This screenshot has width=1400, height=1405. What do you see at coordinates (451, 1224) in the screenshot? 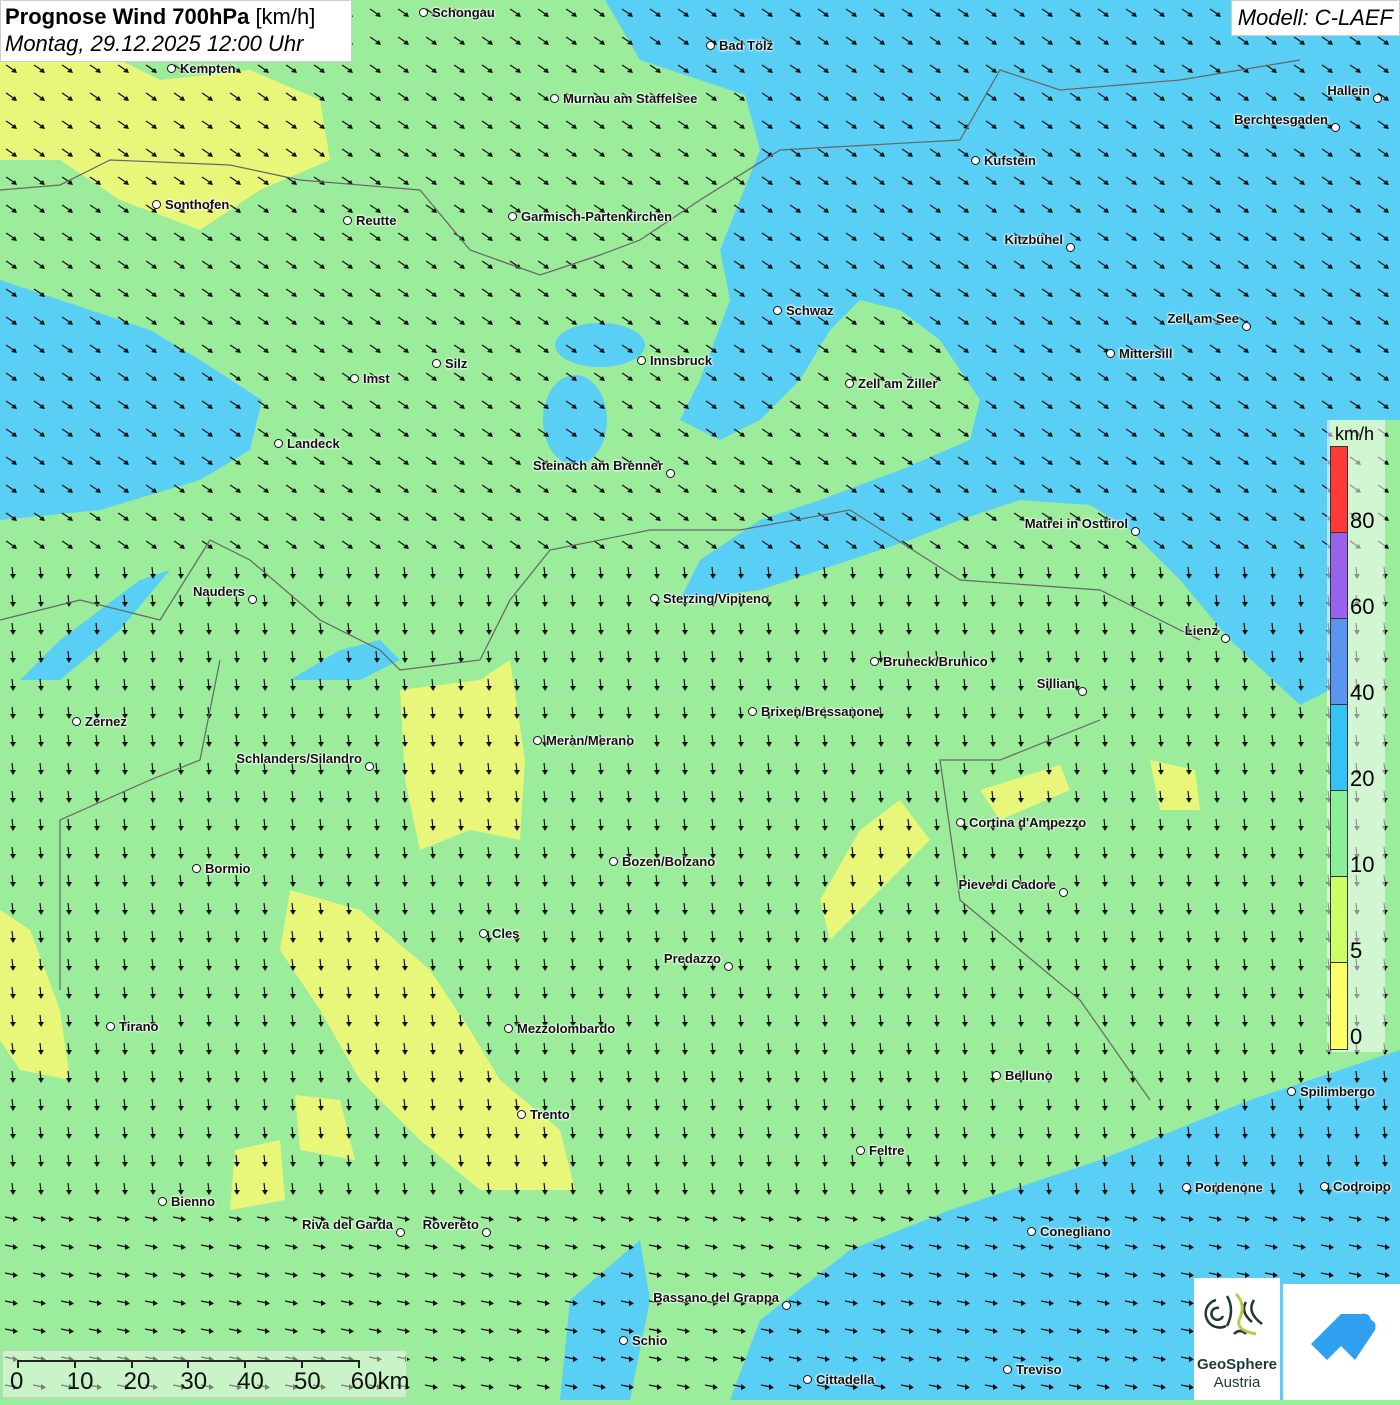
I see `city-label: Rovereto` at bounding box center [451, 1224].